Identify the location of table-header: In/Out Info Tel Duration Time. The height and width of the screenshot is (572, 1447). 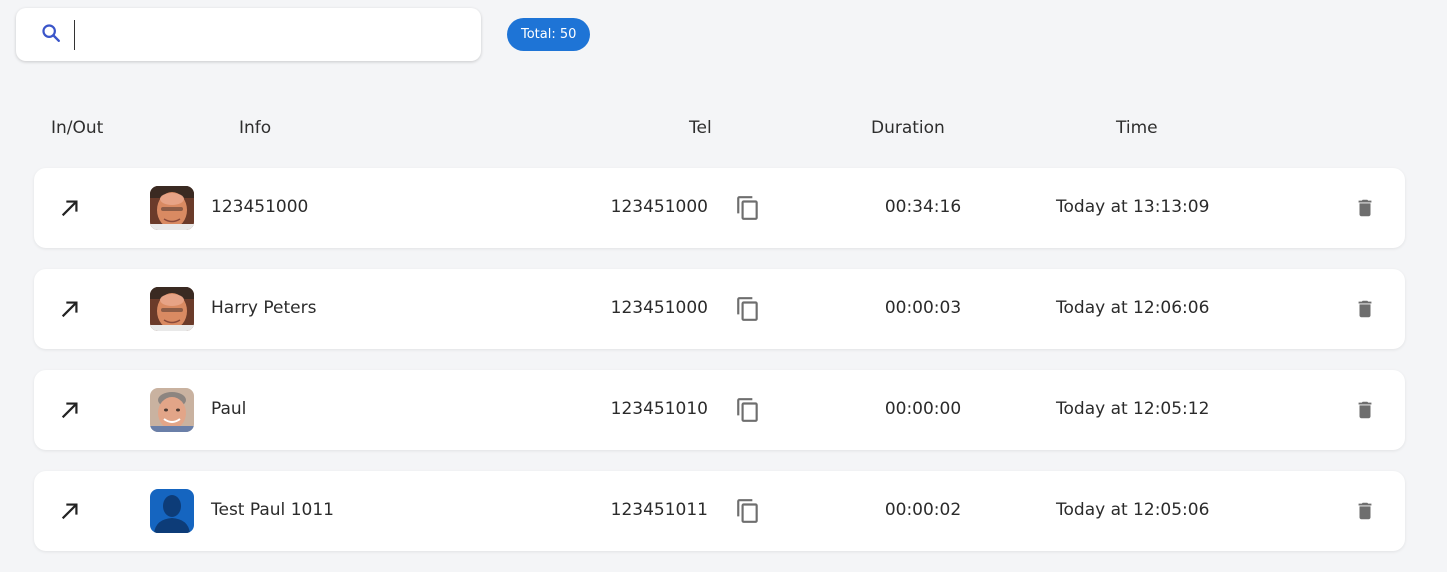
(723, 129).